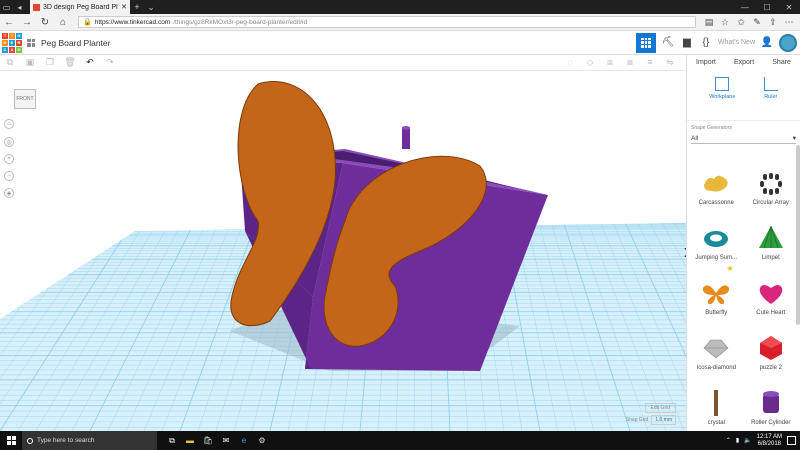 The width and height of the screenshot is (800, 450). I want to click on pickaxe-icon: ⛏, so click(668, 42).